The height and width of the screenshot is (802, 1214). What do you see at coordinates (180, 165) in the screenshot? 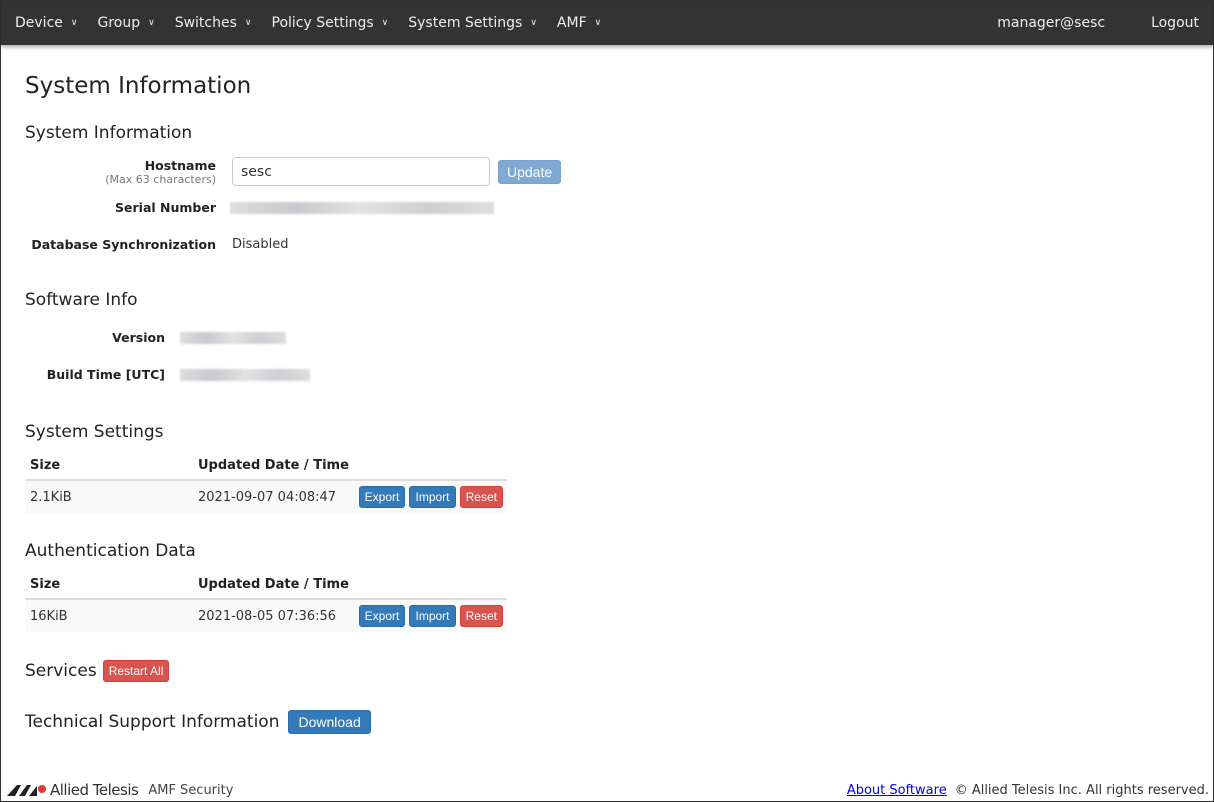
I see `hostname-label-text: Hostname` at bounding box center [180, 165].